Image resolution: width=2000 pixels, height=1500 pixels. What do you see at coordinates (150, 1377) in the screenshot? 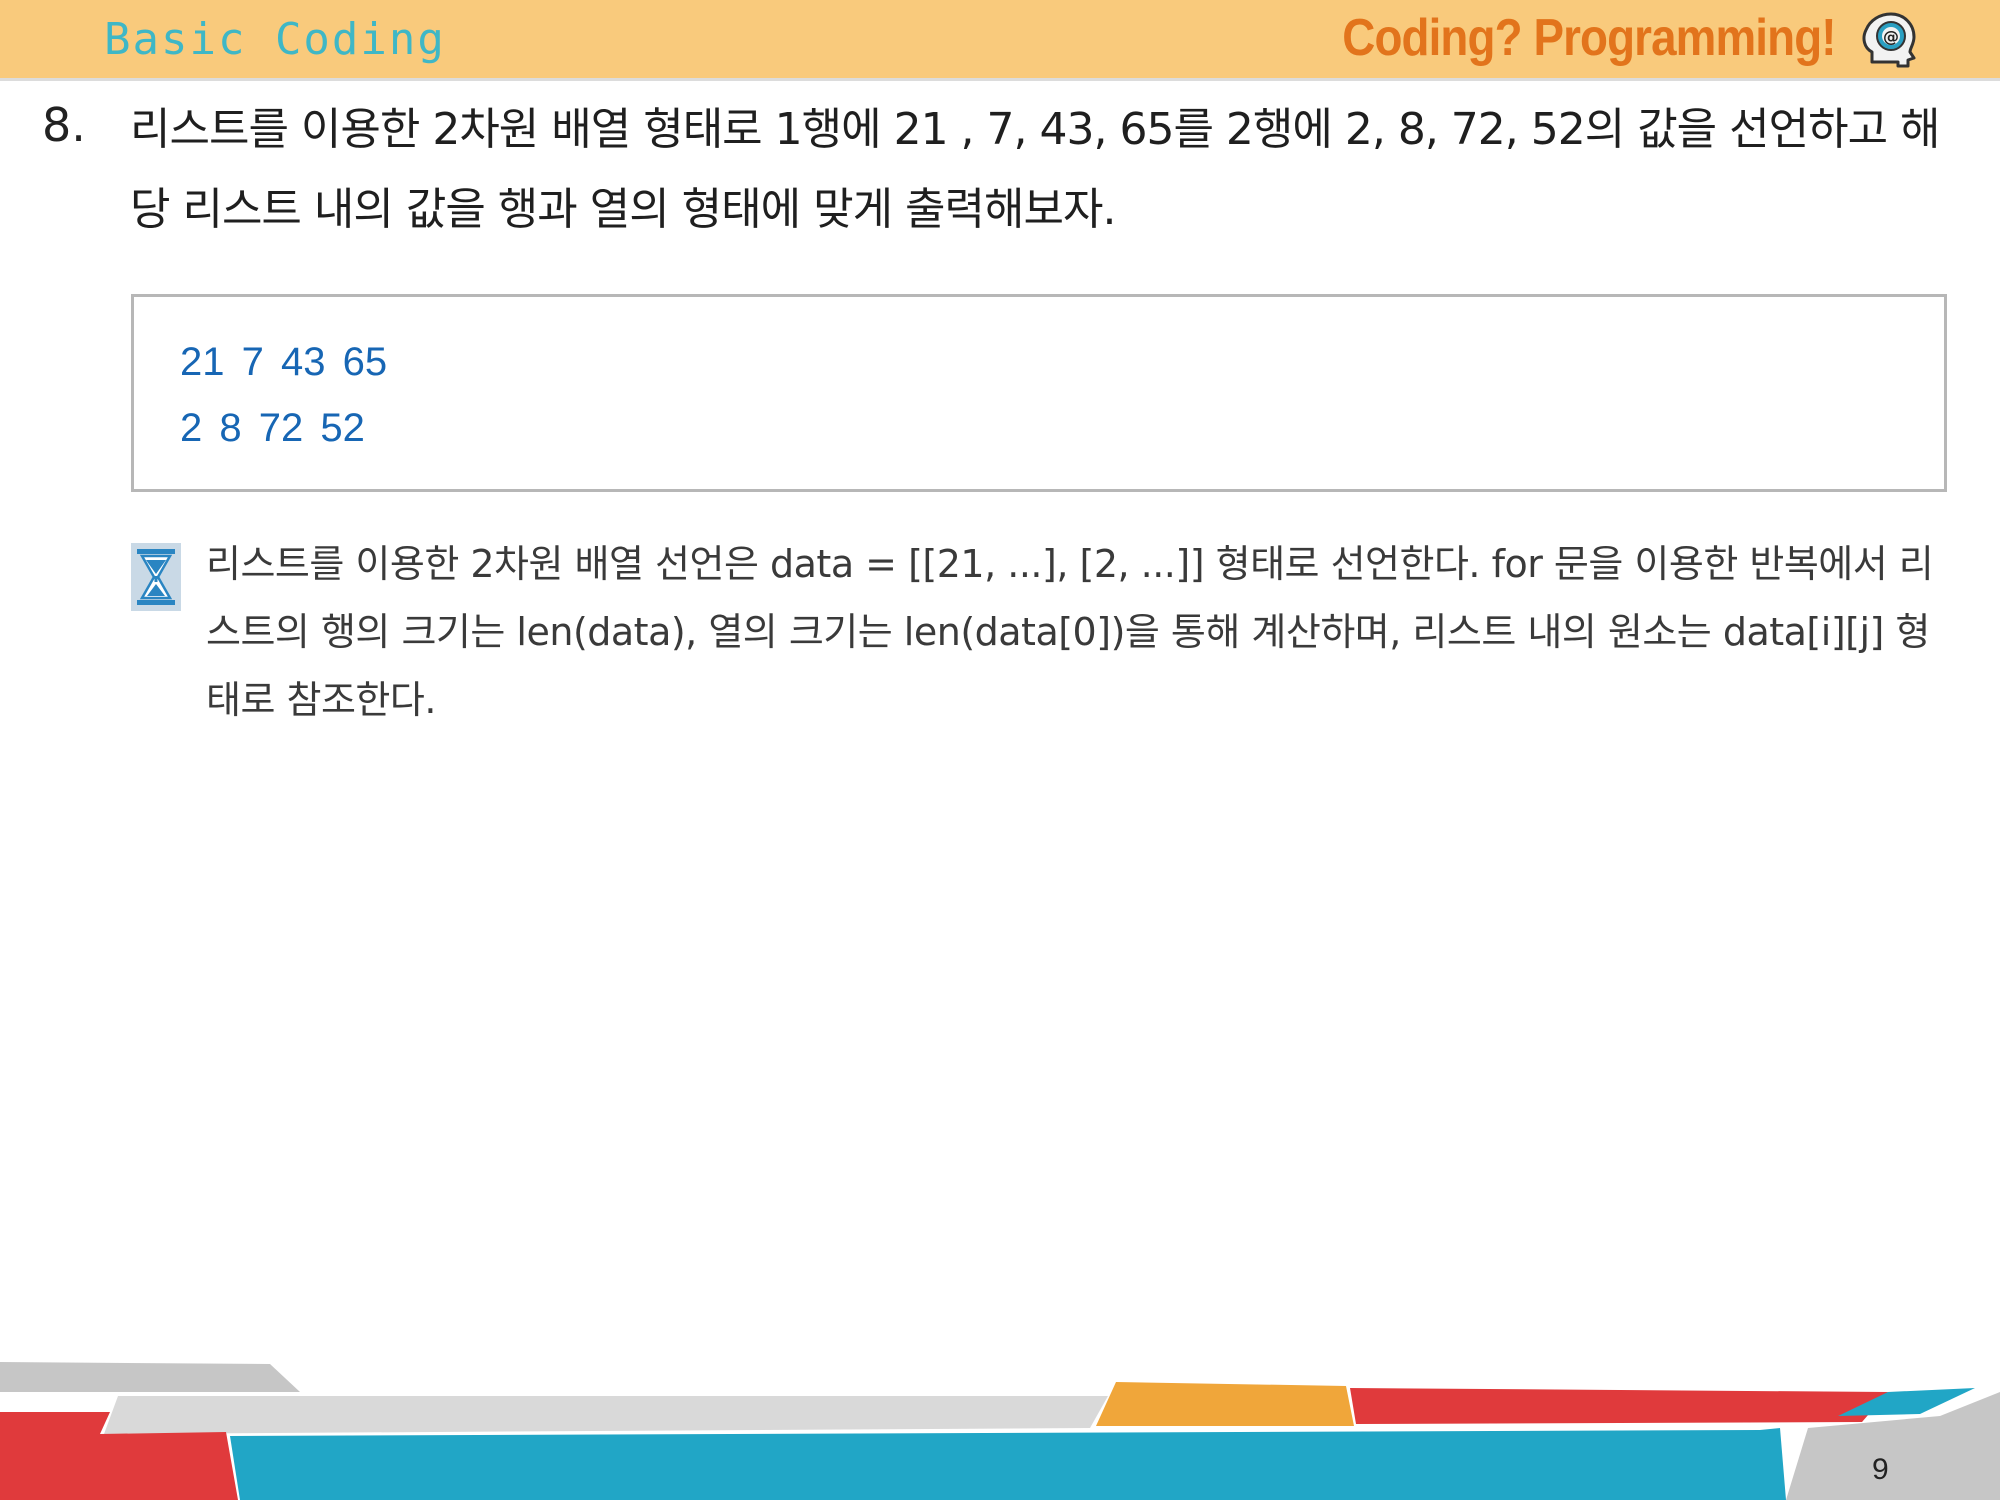
I see `footer-gray-strip-left` at bounding box center [150, 1377].